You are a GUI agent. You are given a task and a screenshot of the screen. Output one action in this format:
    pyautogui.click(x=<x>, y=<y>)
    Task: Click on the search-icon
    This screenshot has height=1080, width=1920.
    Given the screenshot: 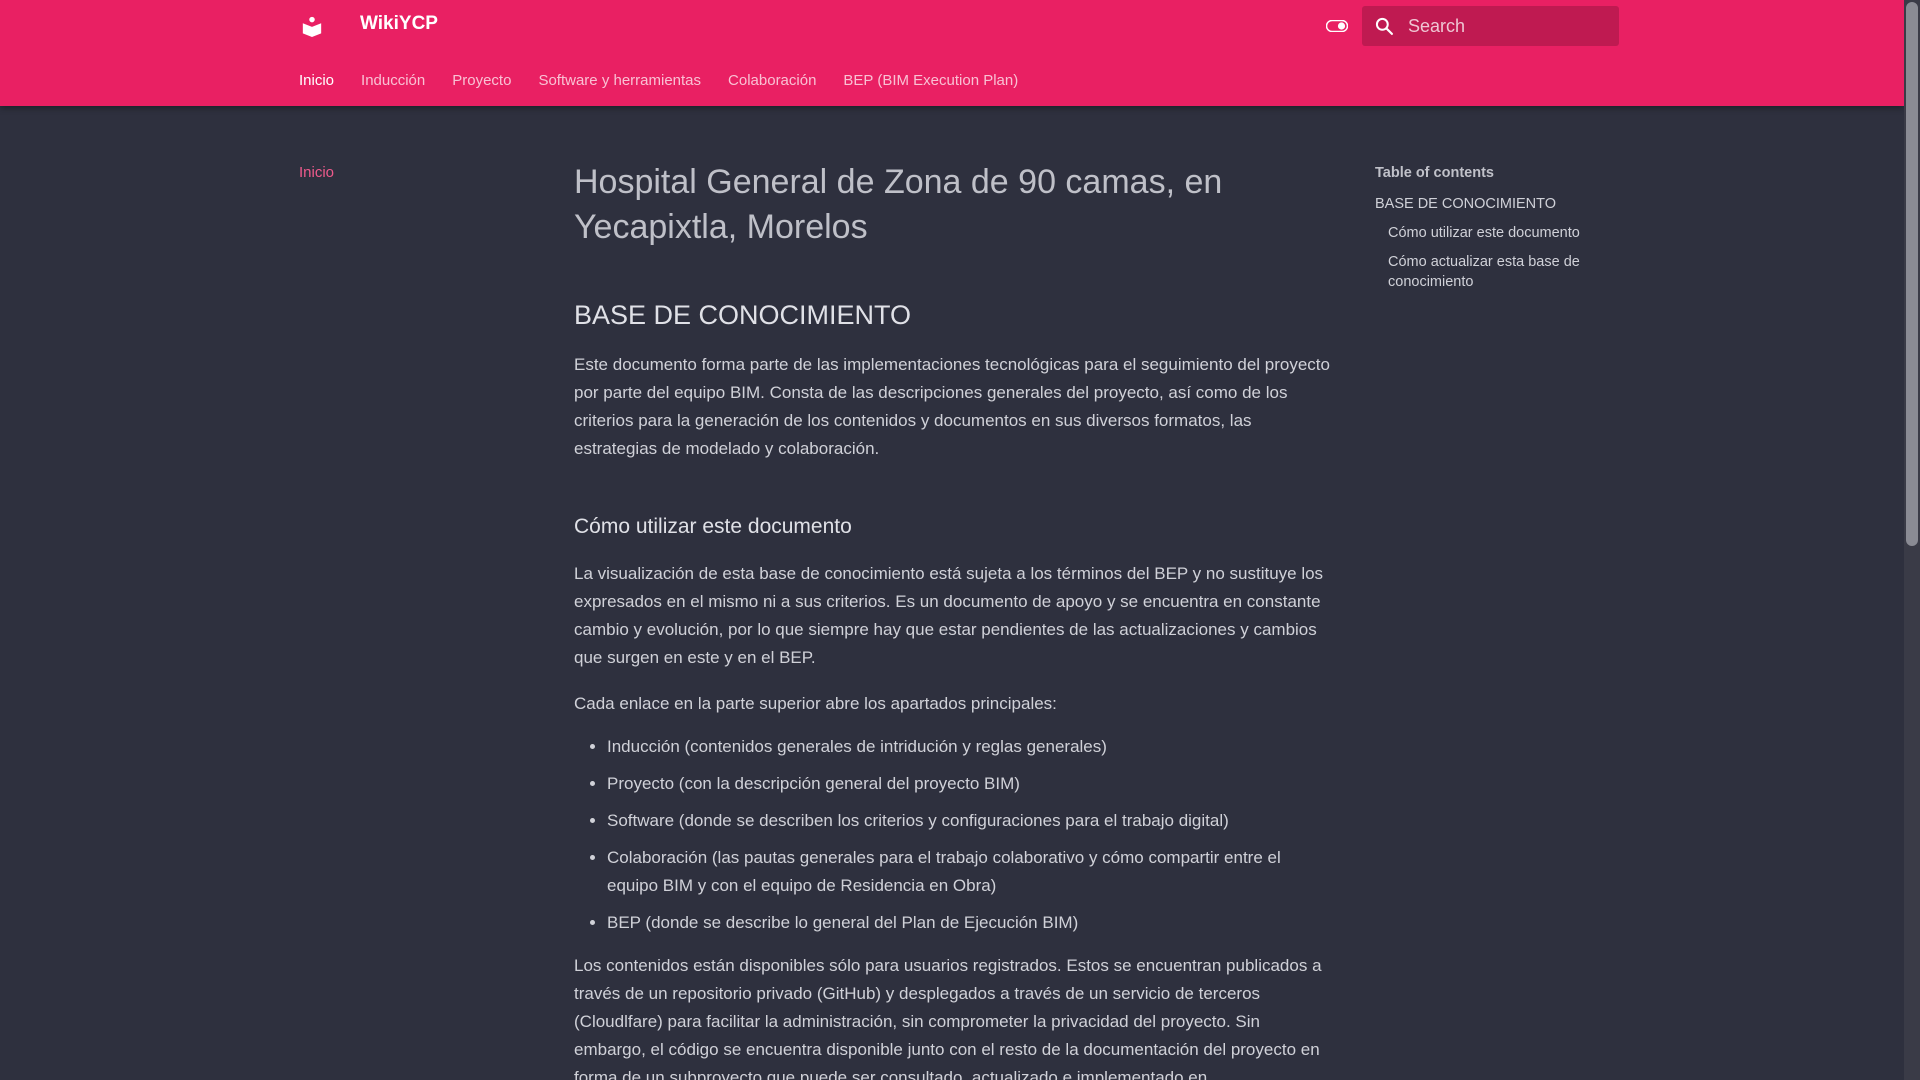 What is the action you would take?
    pyautogui.click(x=1384, y=26)
    